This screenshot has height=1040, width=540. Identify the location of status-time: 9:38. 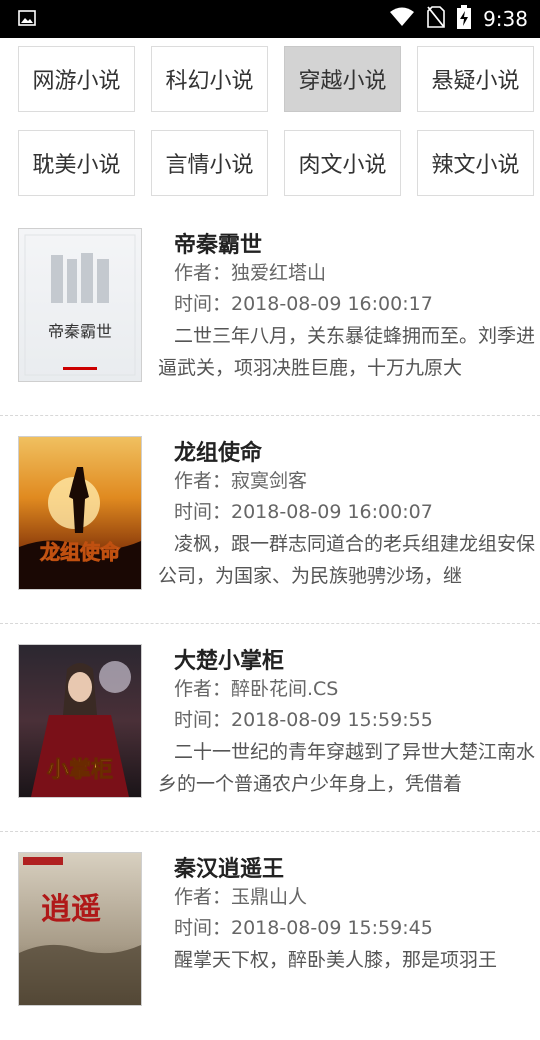
(505, 19).